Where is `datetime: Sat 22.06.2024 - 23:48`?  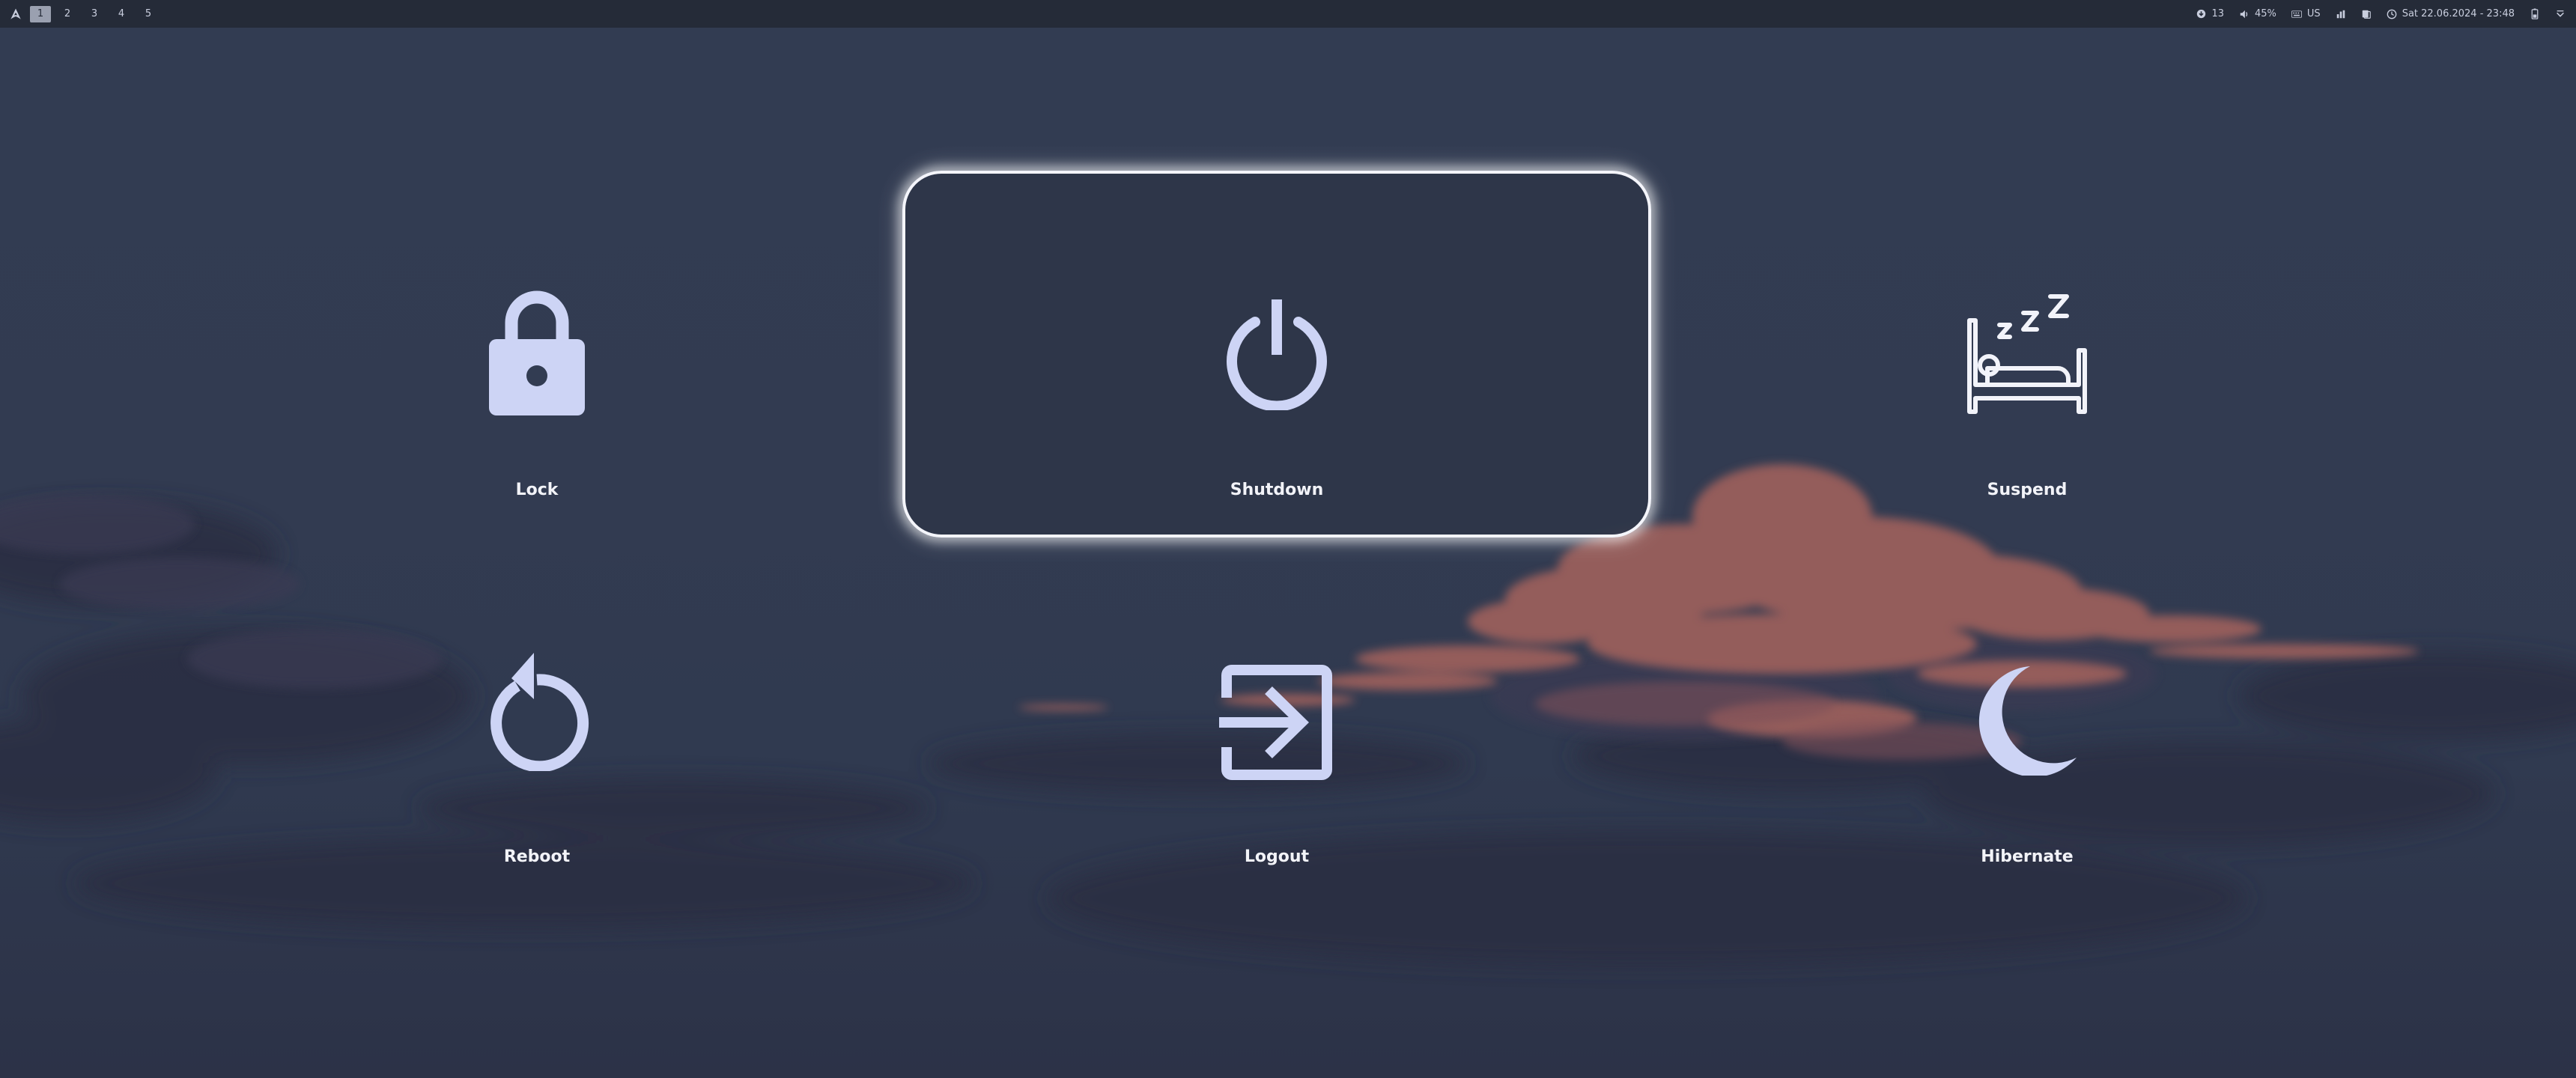 datetime: Sat 22.06.2024 - 23:48 is located at coordinates (2458, 13).